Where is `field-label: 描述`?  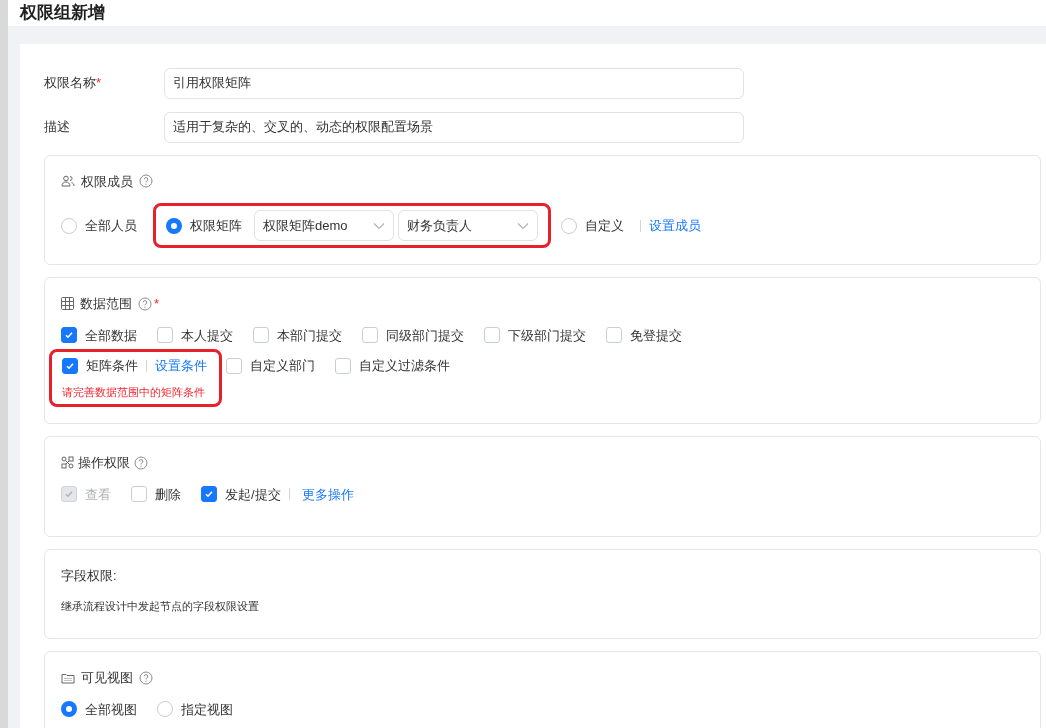
field-label: 描述 is located at coordinates (57, 127).